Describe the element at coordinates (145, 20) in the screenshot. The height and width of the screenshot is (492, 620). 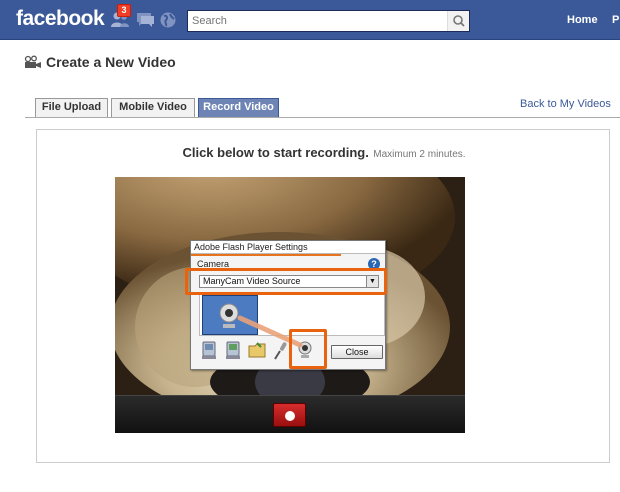
I see `messages-icon` at that location.